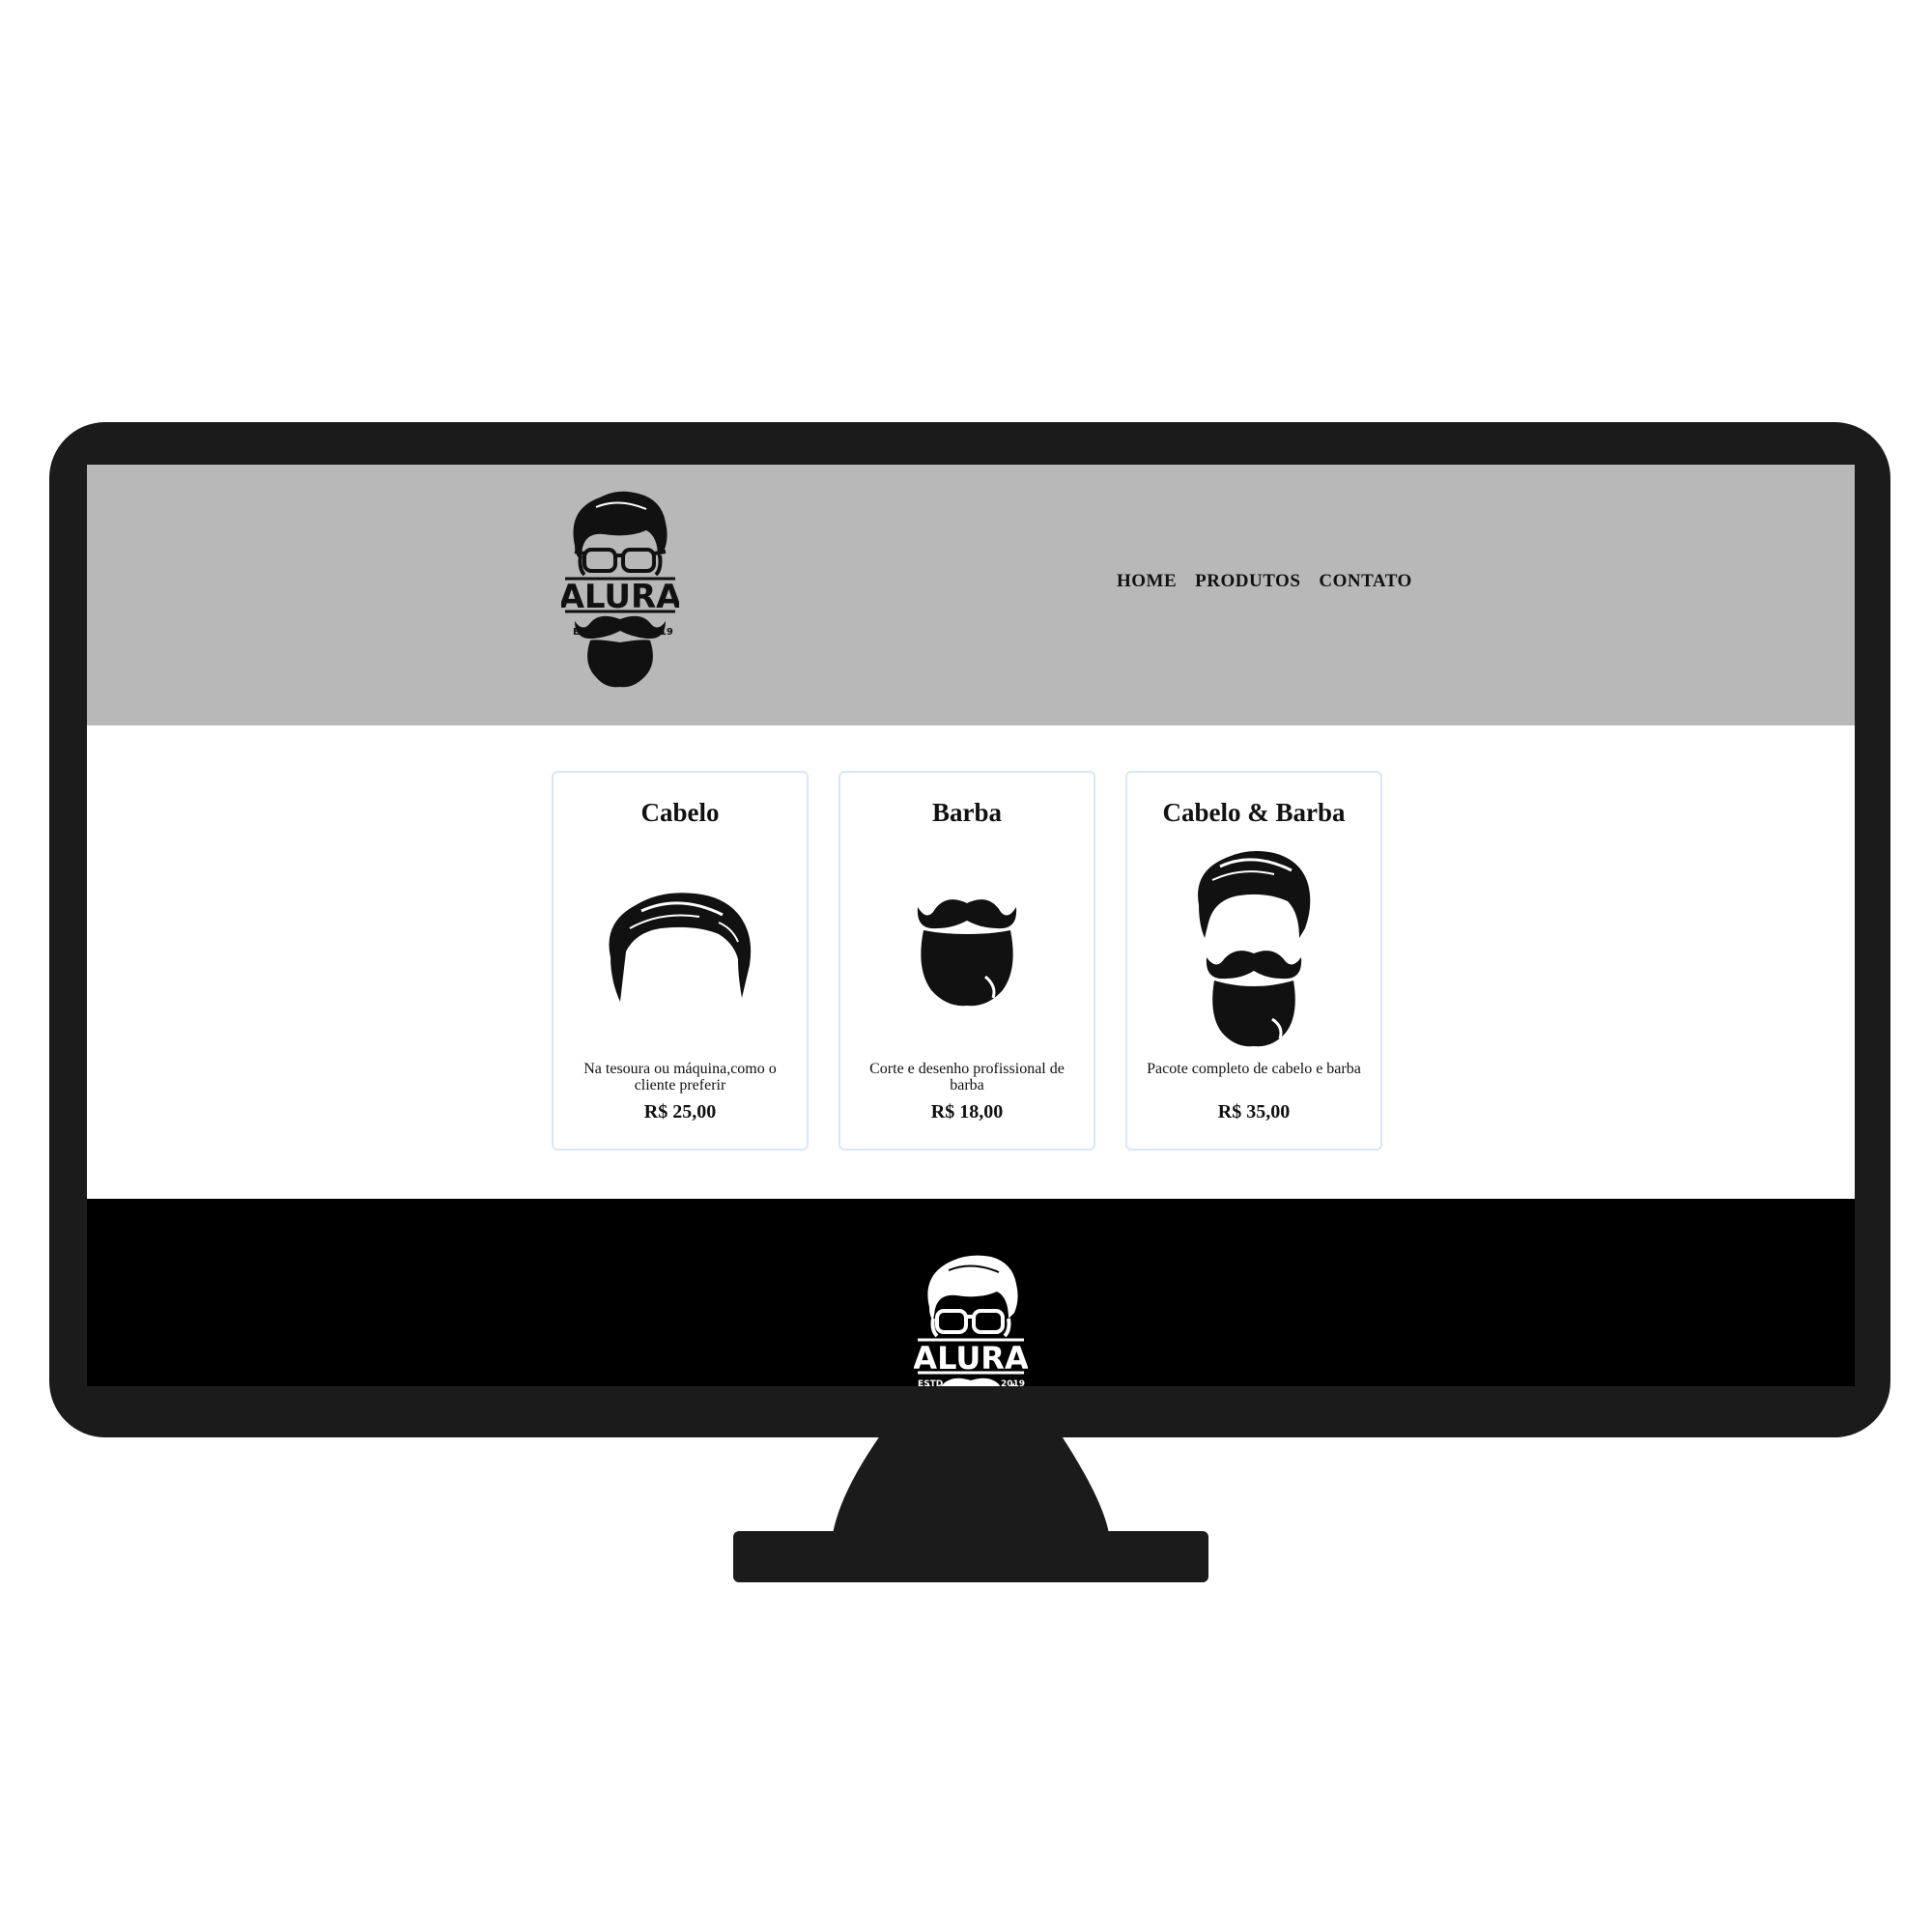  What do you see at coordinates (1147, 581) in the screenshot?
I see `nav-home: HOME` at bounding box center [1147, 581].